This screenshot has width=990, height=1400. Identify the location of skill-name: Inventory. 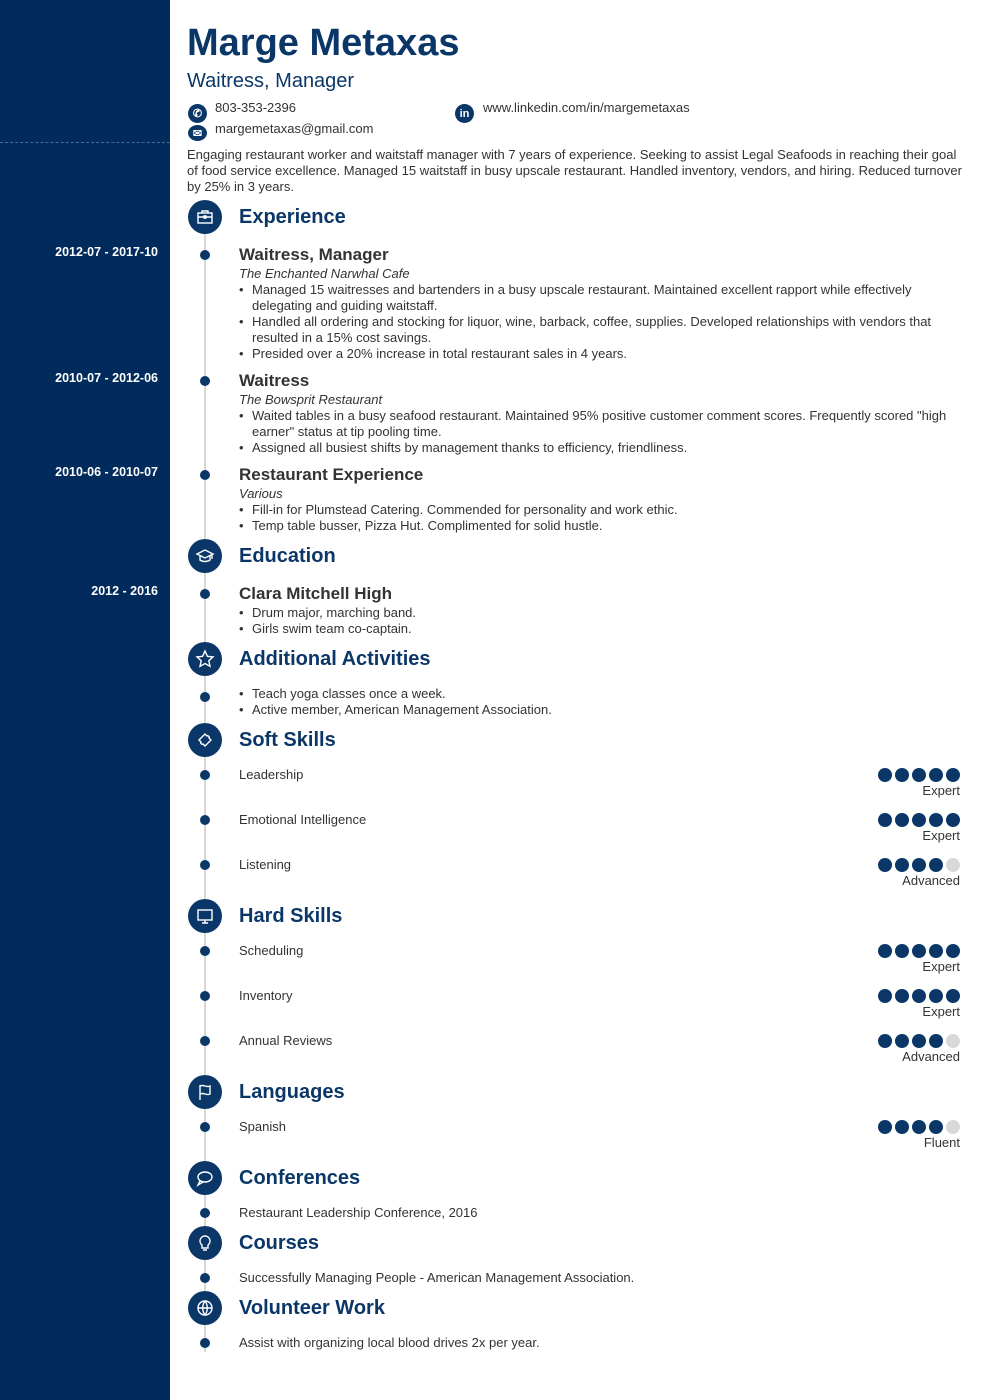
(266, 995).